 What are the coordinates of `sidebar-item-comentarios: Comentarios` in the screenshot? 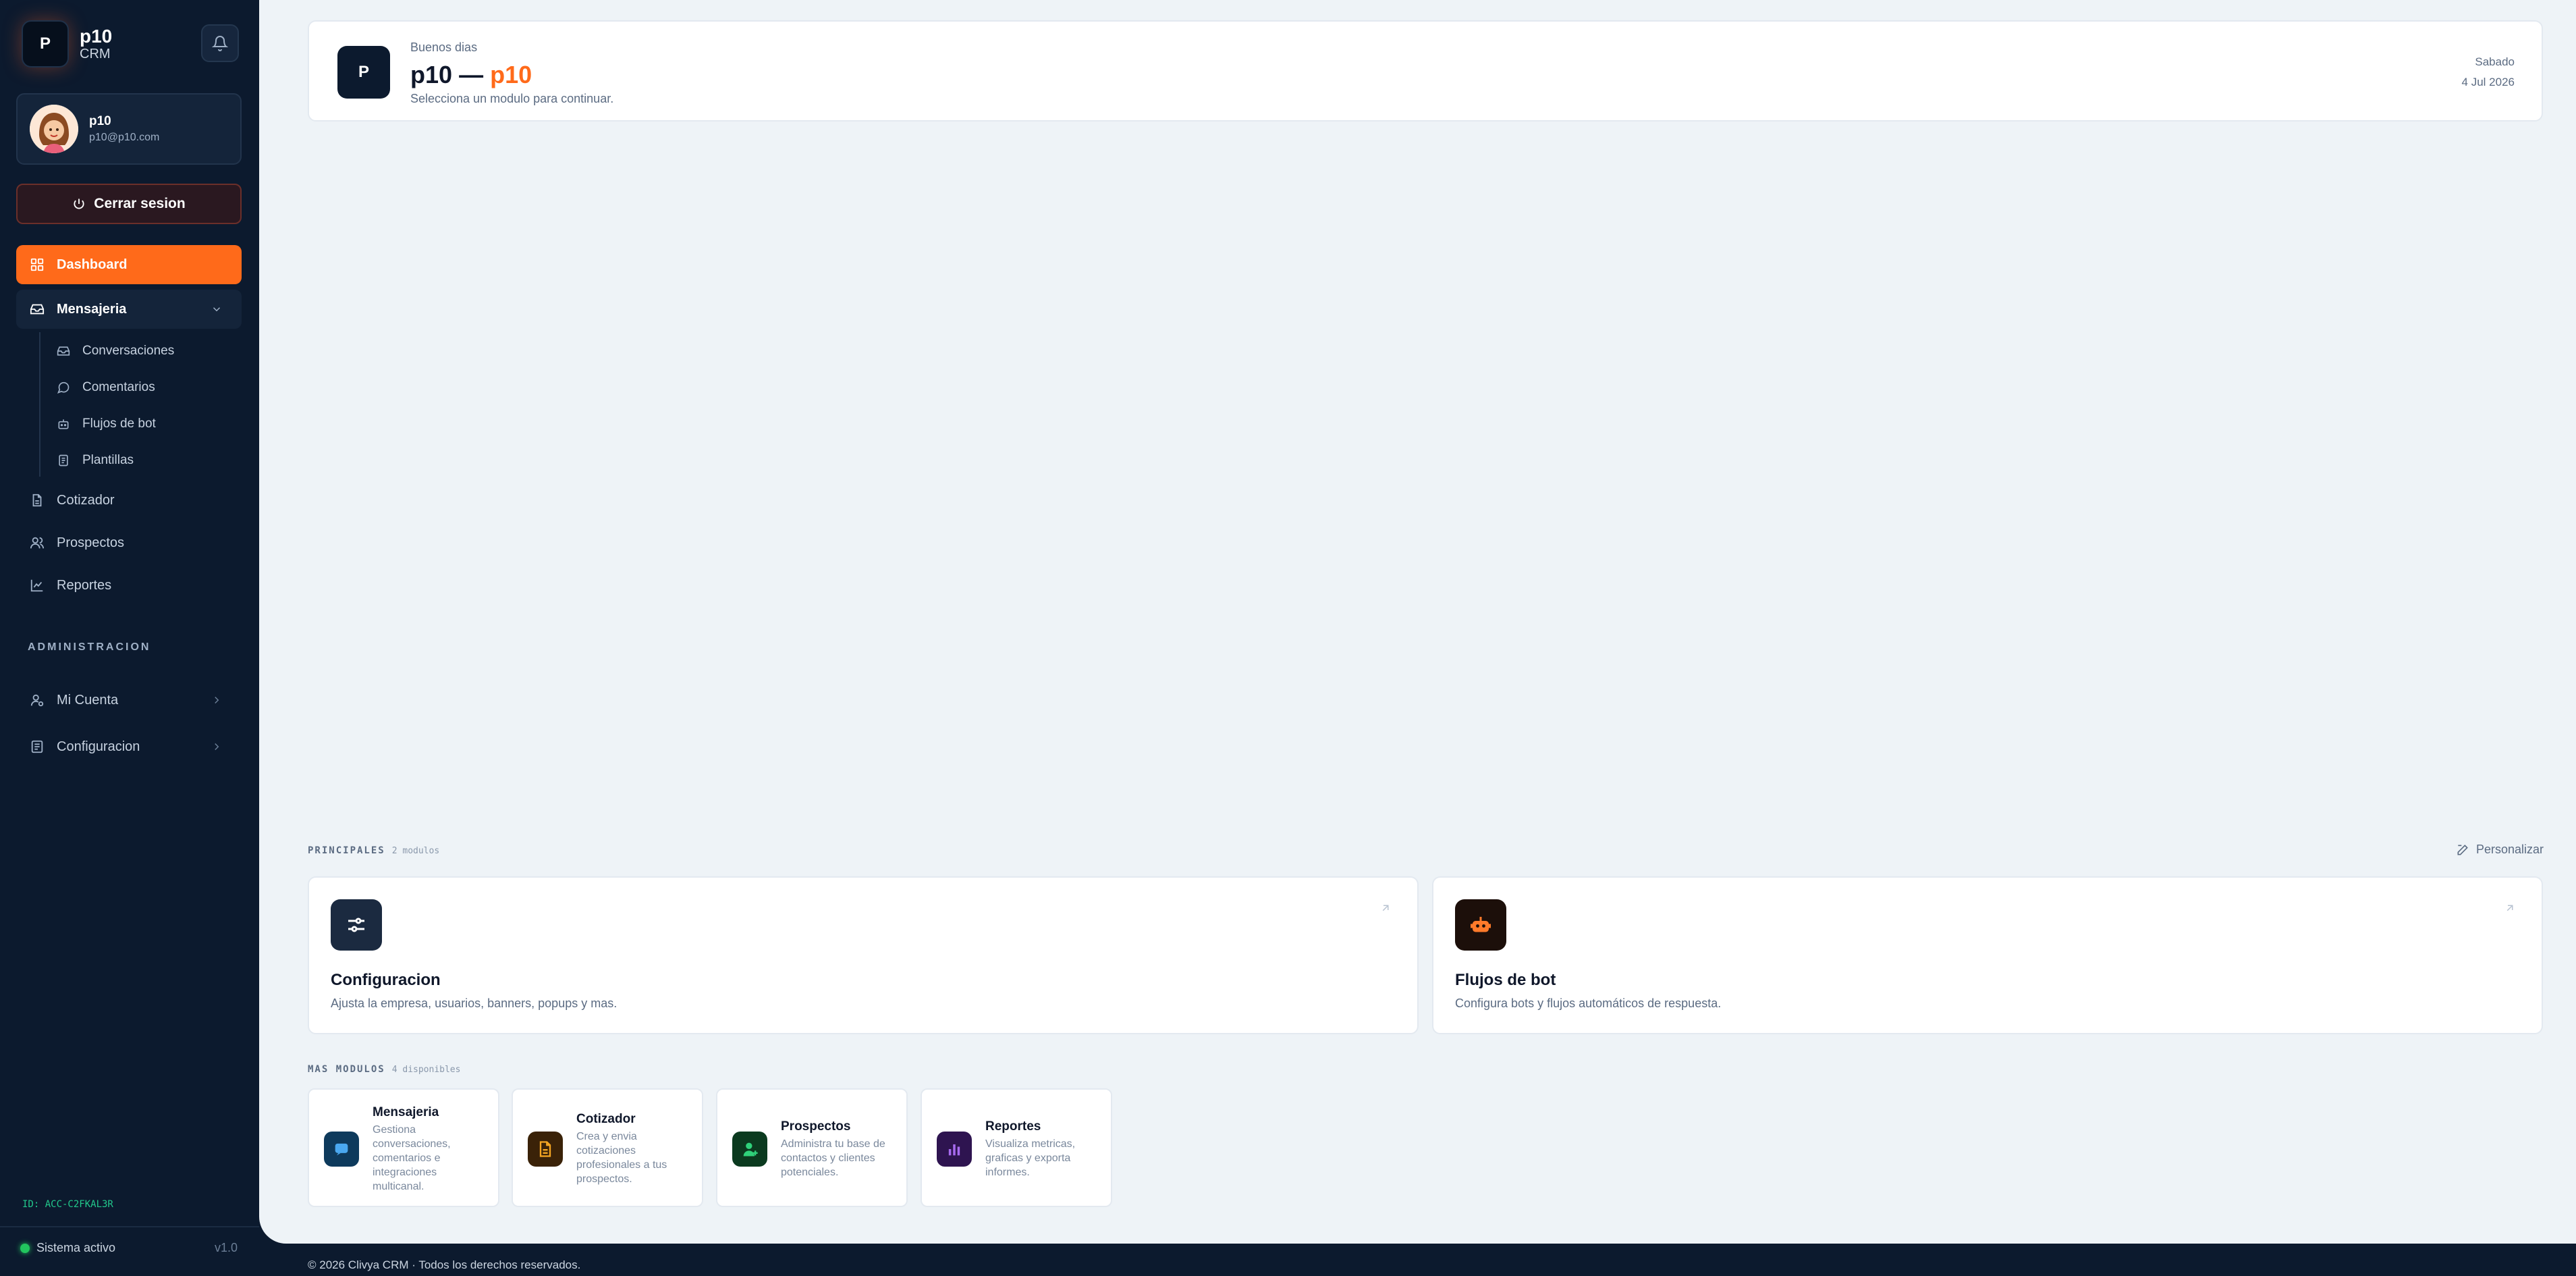 It's located at (106, 387).